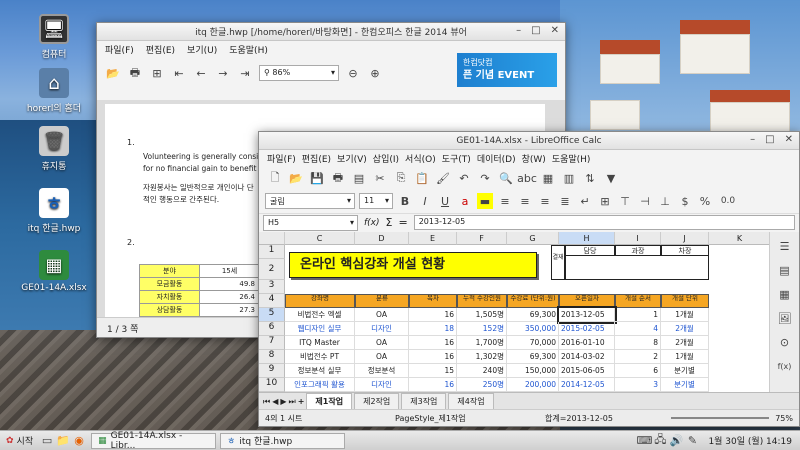 This screenshot has width=800, height=450. Describe the element at coordinates (482, 329) in the screenshot. I see `table-data-cell: 152명` at that location.